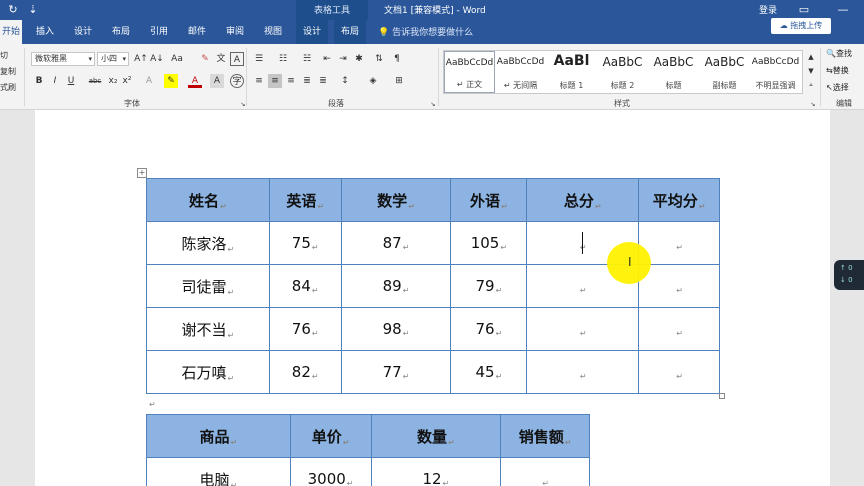 The image size is (864, 486). Describe the element at coordinates (33, 10) in the screenshot. I see `quick-access-icon: ⇣` at that location.